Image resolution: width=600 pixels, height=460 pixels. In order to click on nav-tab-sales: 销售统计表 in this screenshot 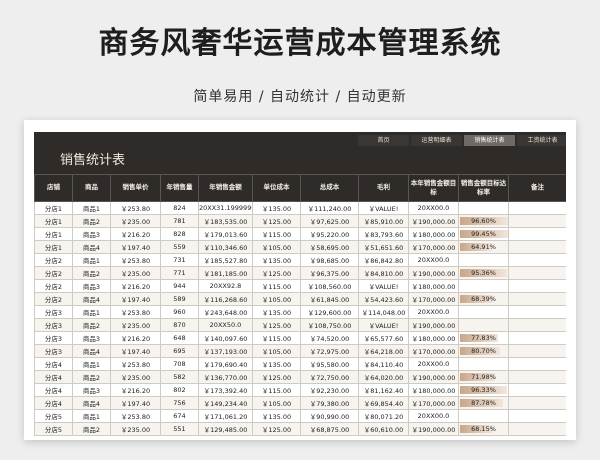, I will do `click(489, 140)`.